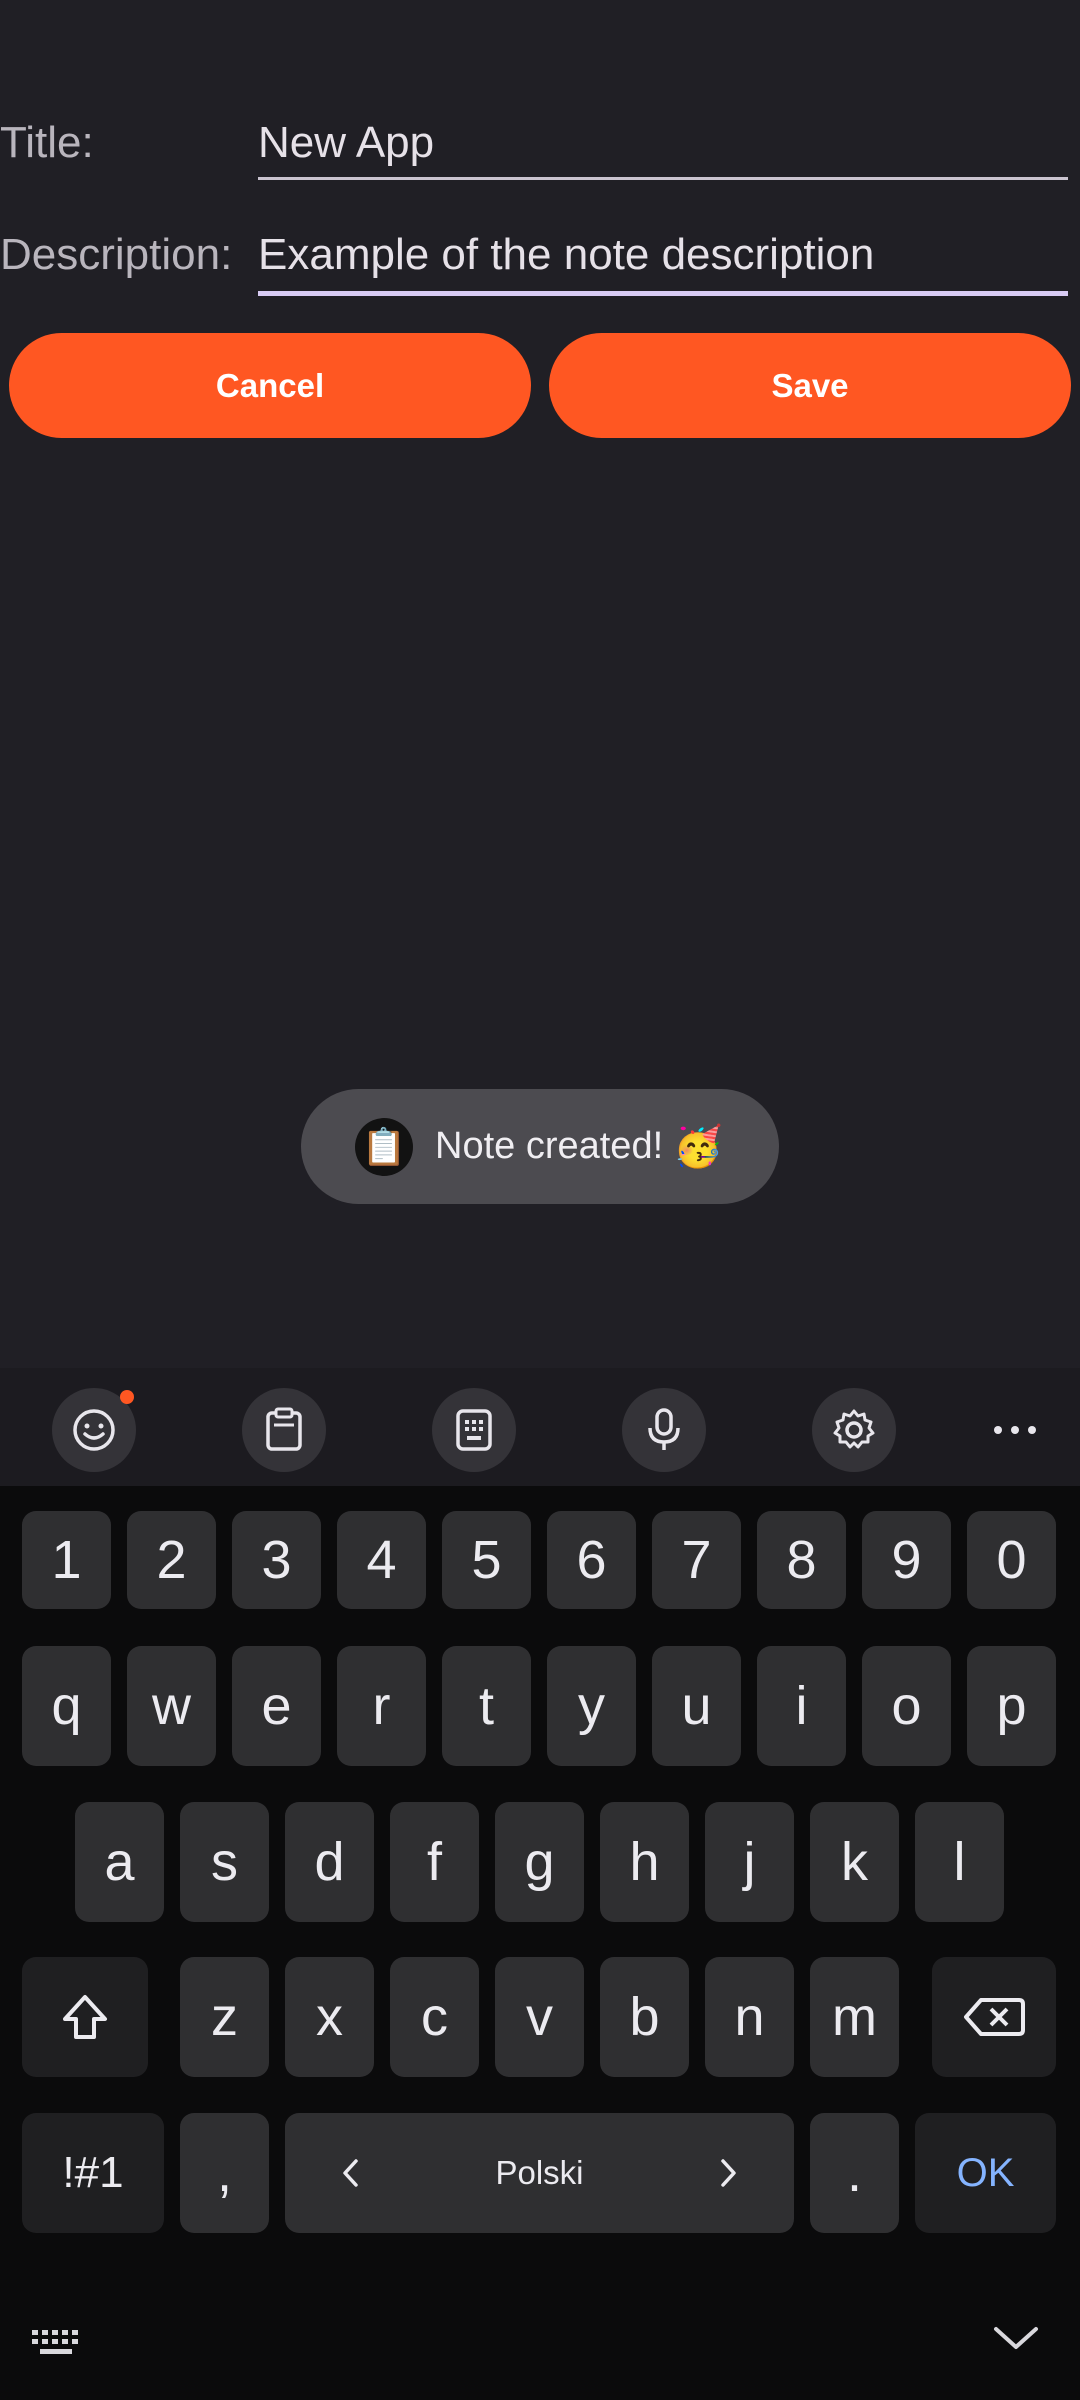 The height and width of the screenshot is (2400, 1080). I want to click on title-label: Title:, so click(47, 142).